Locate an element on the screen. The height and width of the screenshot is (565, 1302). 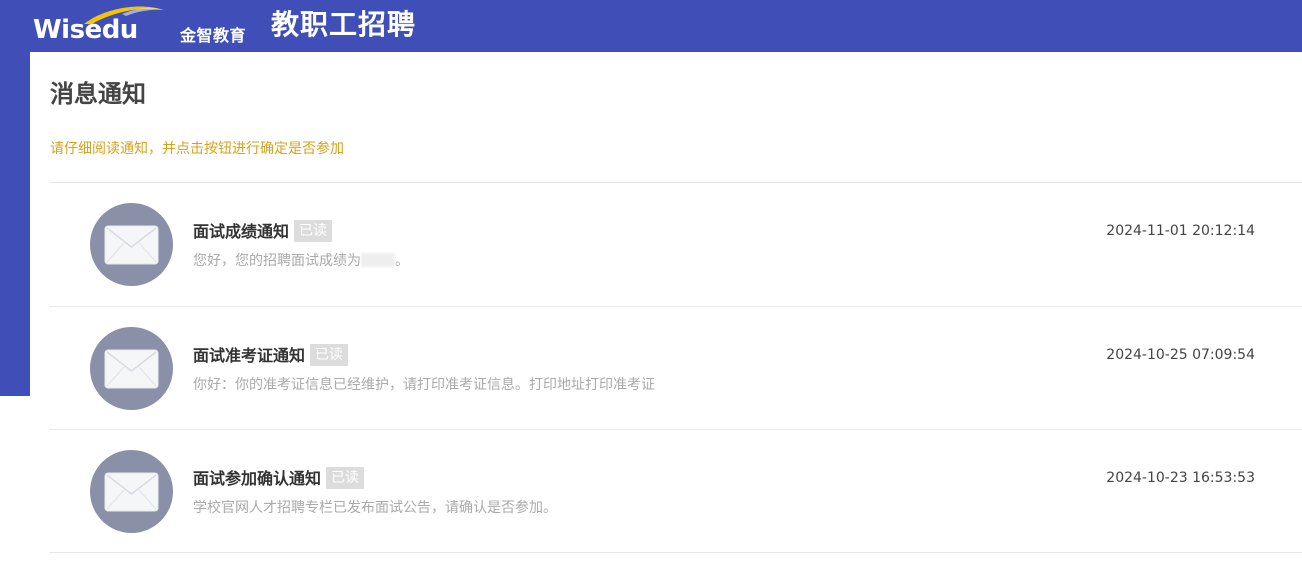
message-title-text: 面试成绩通知 is located at coordinates (241, 231).